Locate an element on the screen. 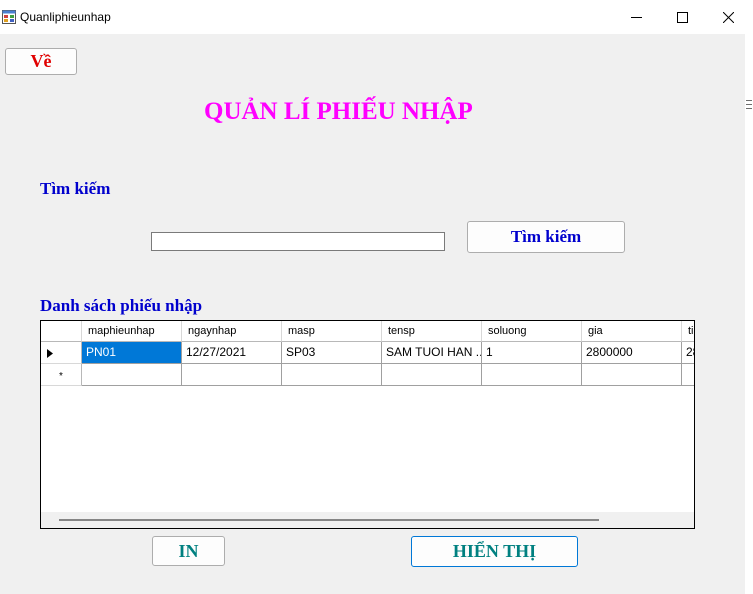 This screenshot has height=594, width=753. table-cell: 2800000 is located at coordinates (632, 353).